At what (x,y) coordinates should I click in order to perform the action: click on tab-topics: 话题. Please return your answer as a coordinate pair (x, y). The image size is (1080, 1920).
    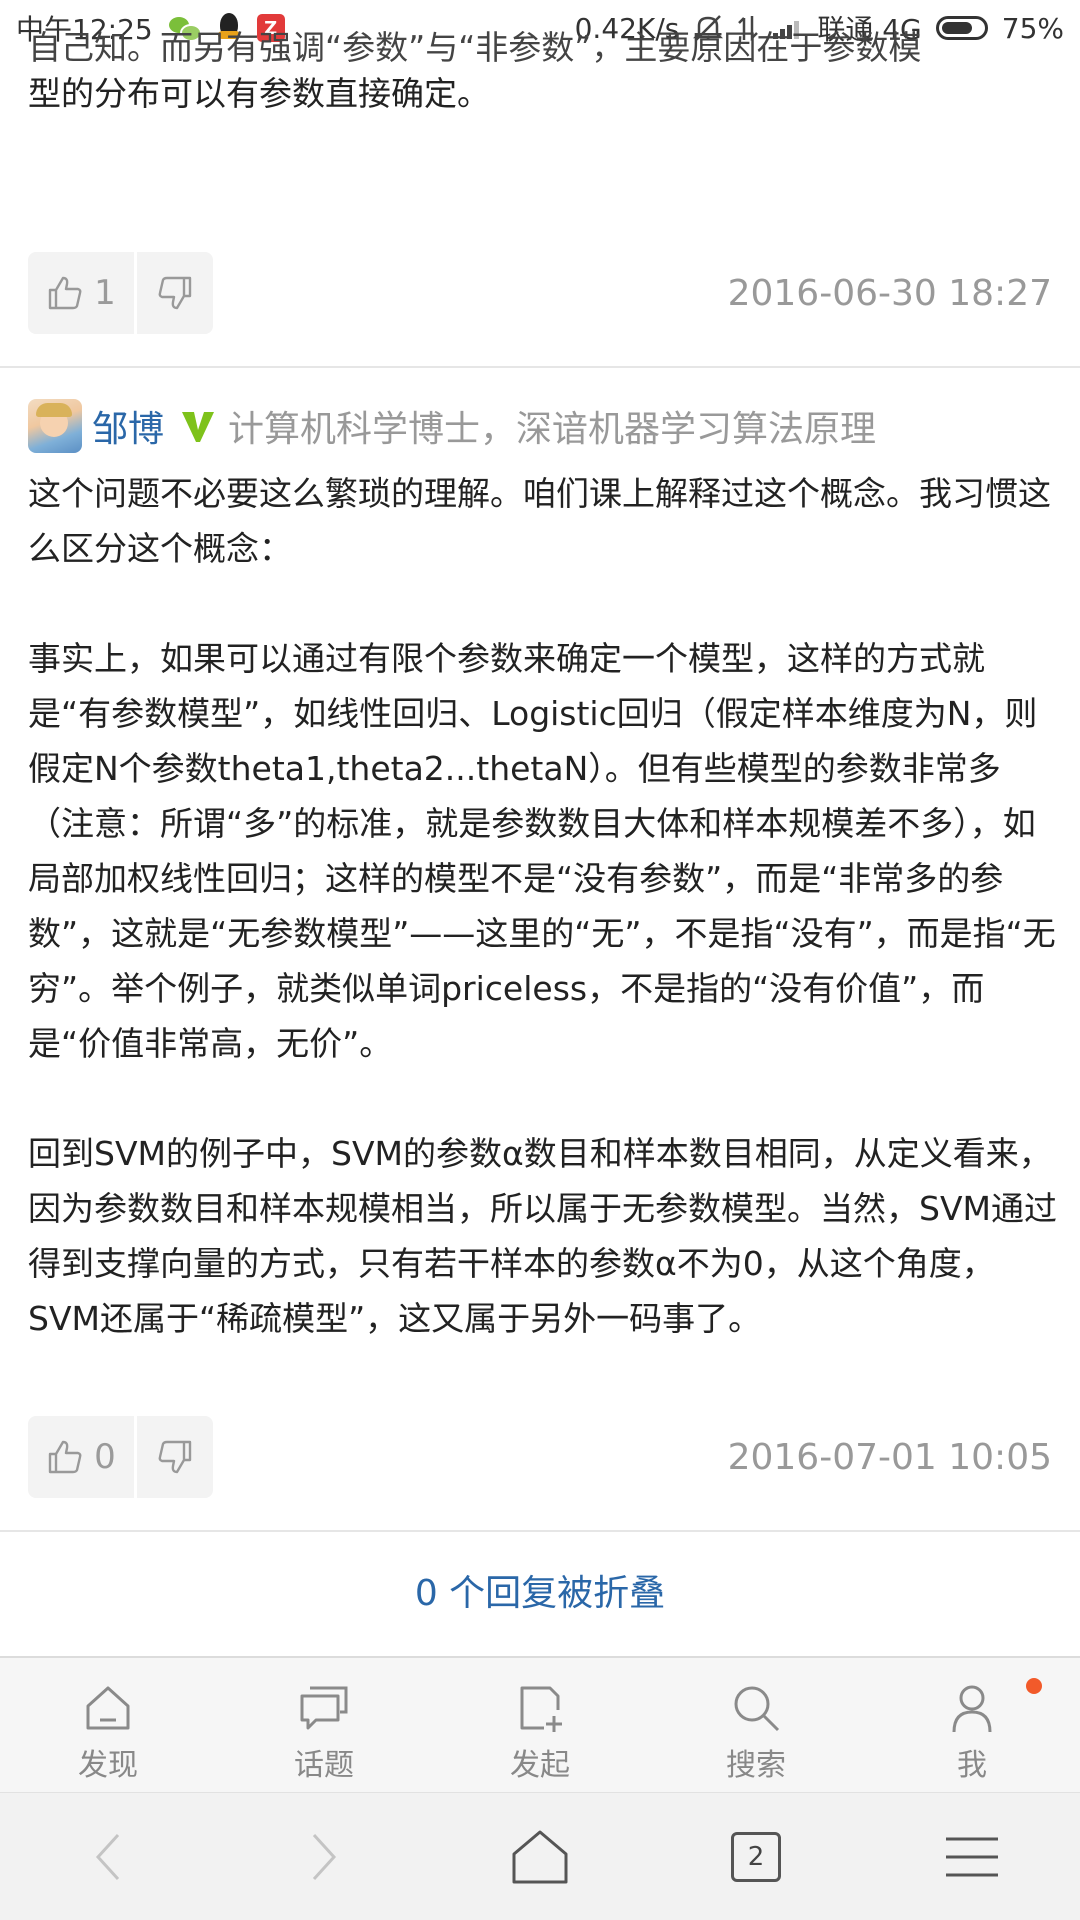
    Looking at the image, I should click on (324, 1725).